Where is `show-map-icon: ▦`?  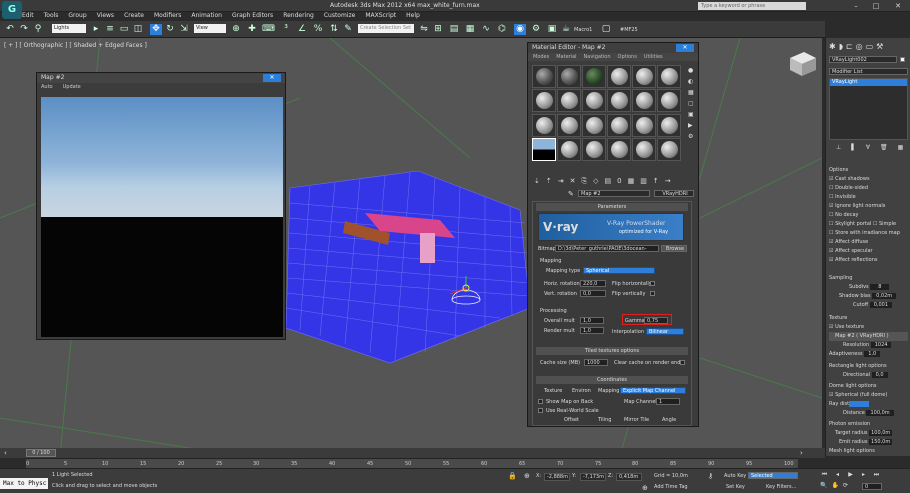 show-map-icon: ▦ is located at coordinates (631, 182).